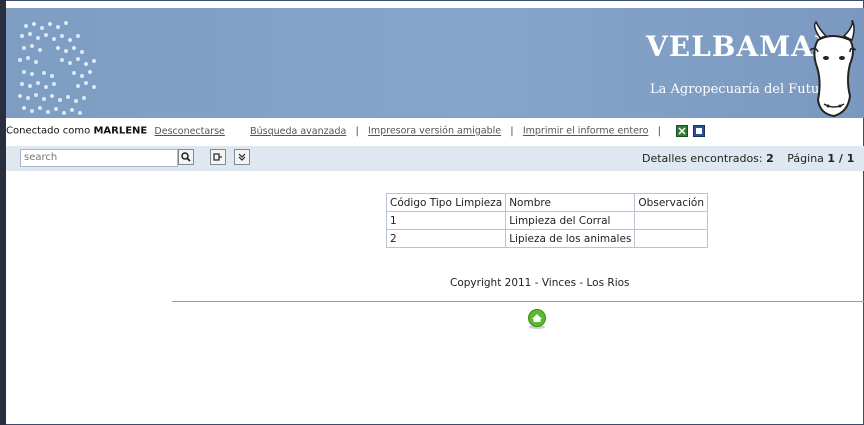 Image resolution: width=864 pixels, height=425 pixels. I want to click on table-row: 1 Limpieza del Corral, so click(547, 220).